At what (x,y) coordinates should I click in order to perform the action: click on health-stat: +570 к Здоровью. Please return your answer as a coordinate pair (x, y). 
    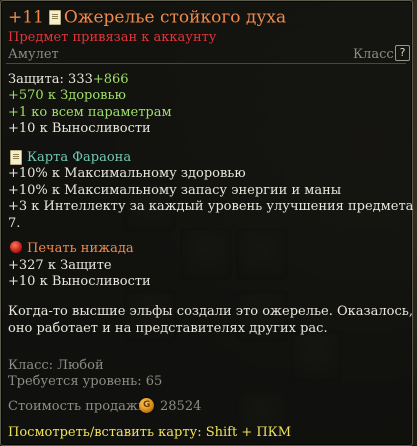
    Looking at the image, I should click on (67, 95).